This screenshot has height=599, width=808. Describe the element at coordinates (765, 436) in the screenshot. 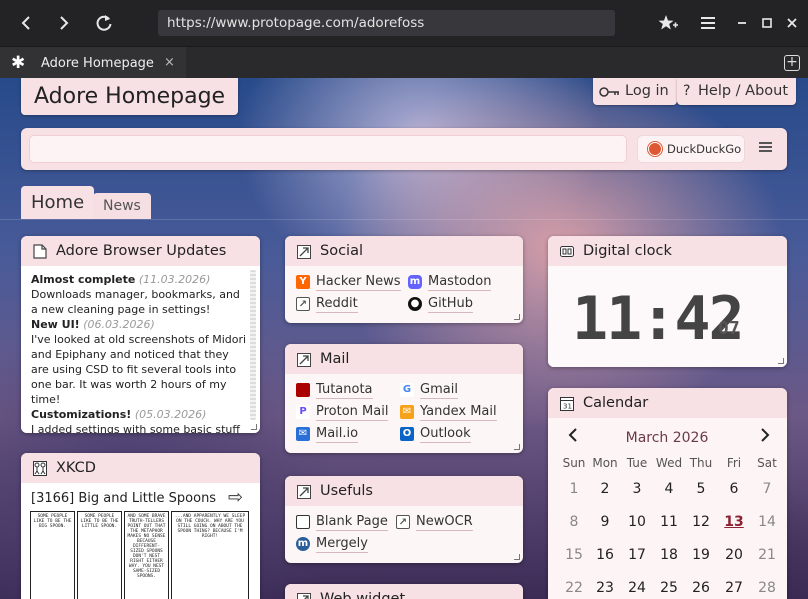

I see `next-month-button` at that location.